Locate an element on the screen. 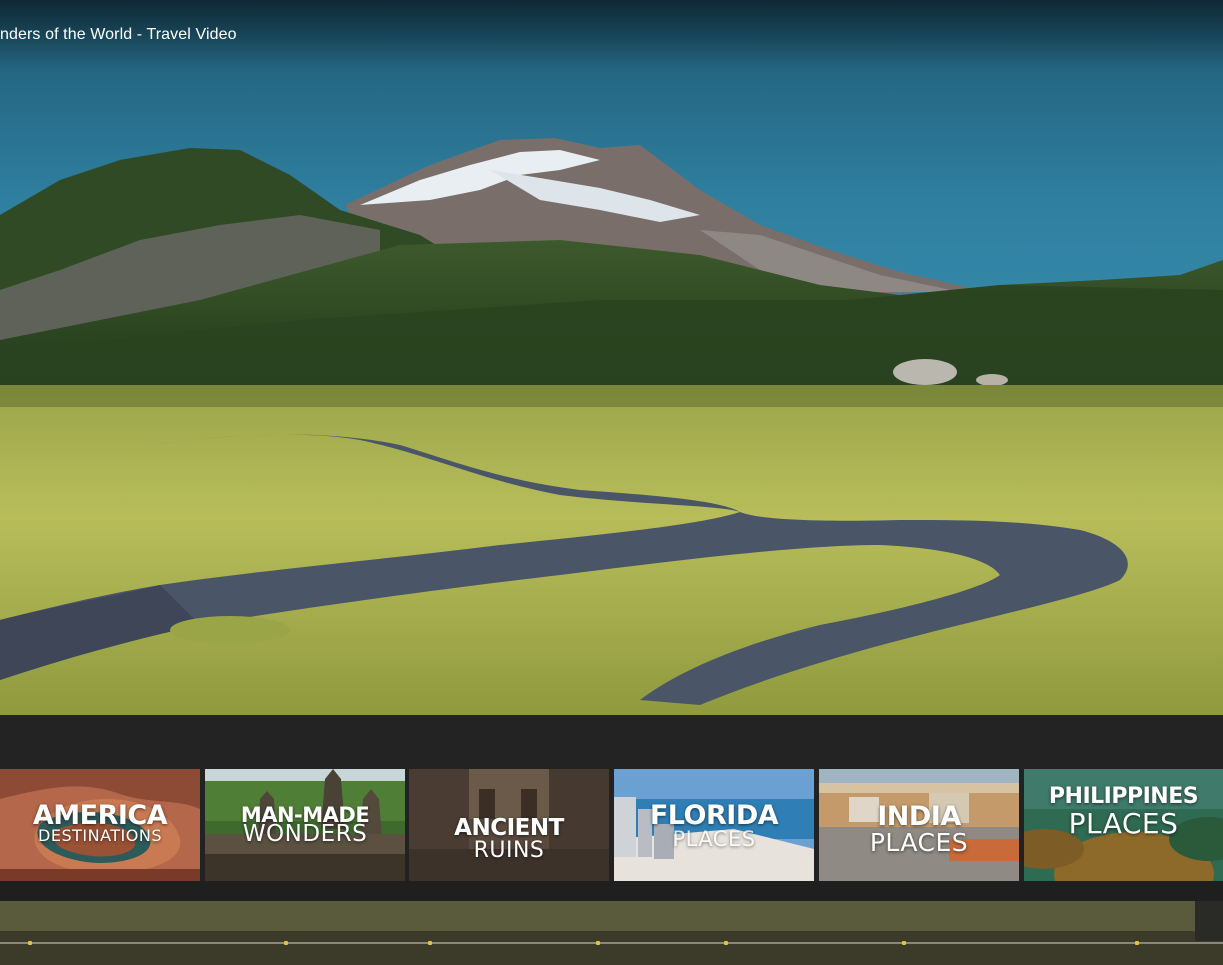 This screenshot has width=1223, height=965. video-card-ancient-ruins: ANCIENT RUINS is located at coordinates (509, 825).